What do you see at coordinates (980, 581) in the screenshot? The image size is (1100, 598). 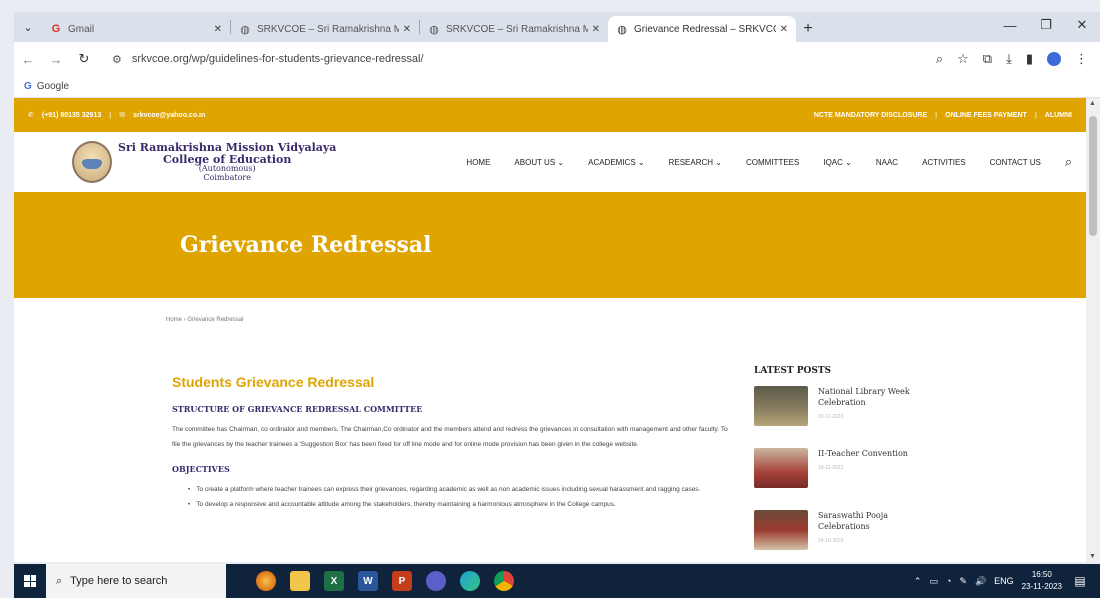 I see `volume-icon: 🔊` at bounding box center [980, 581].